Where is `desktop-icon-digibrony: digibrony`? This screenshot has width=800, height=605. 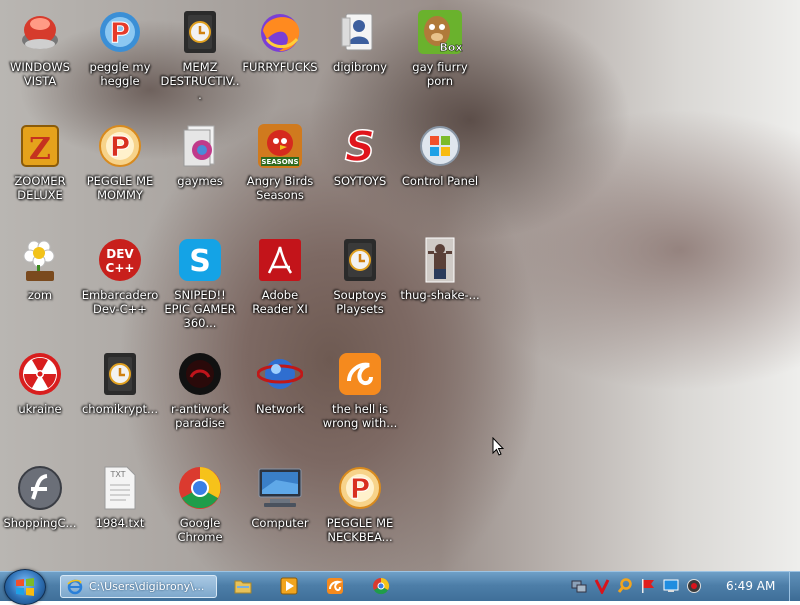
desktop-icon-digibrony: digibrony is located at coordinates (360, 40).